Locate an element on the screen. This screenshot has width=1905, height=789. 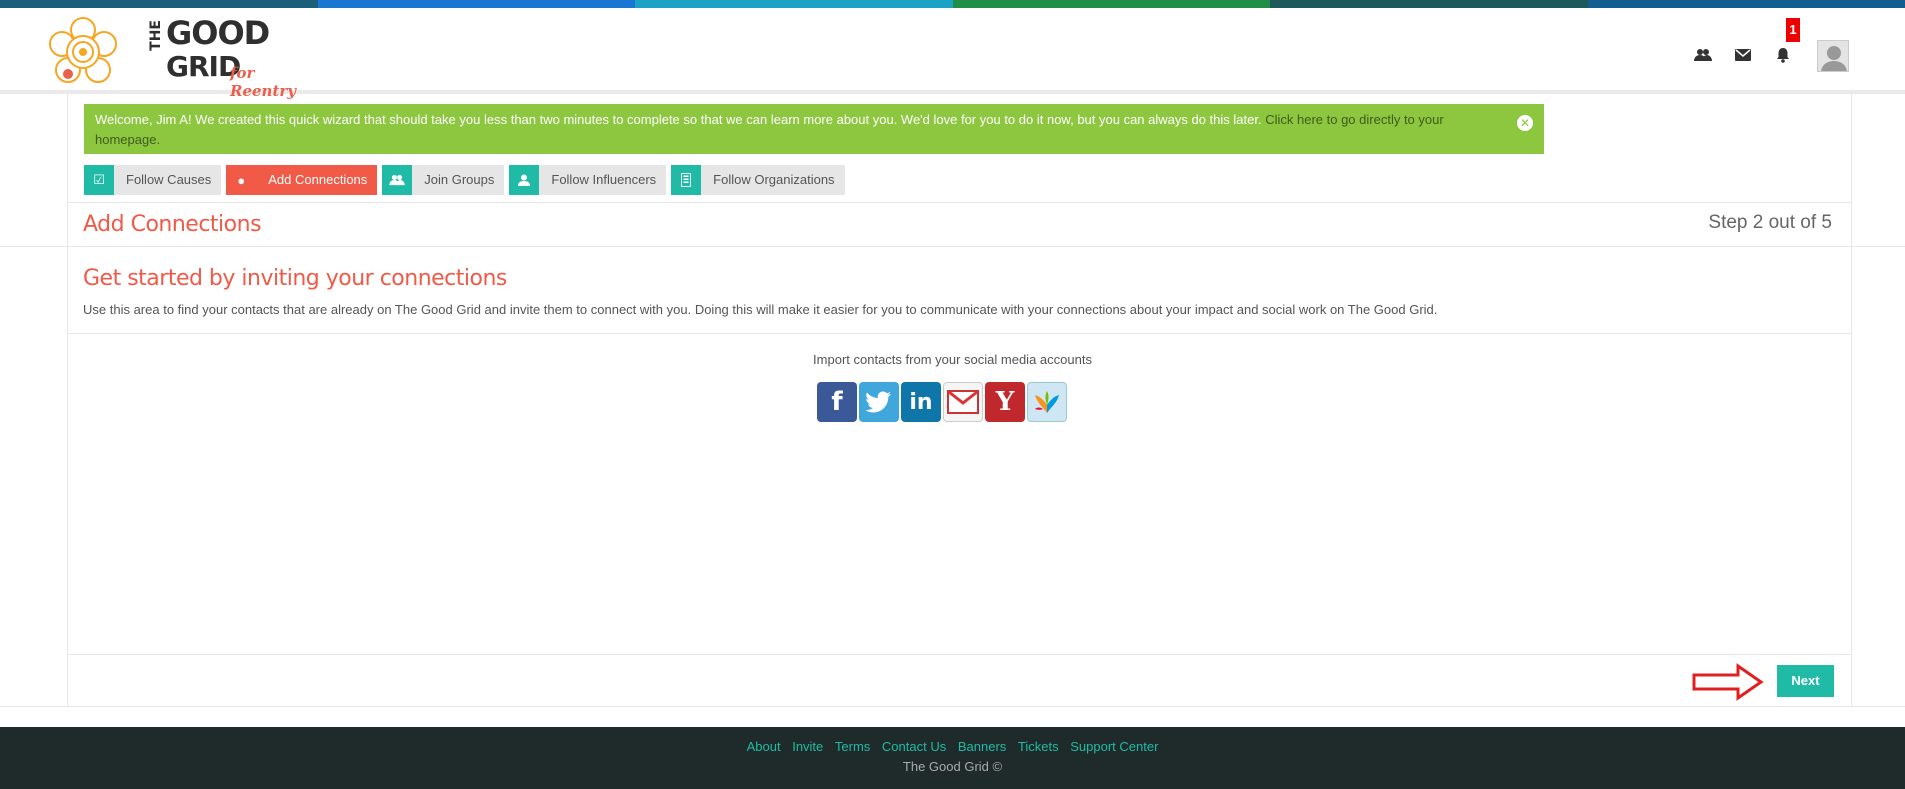
step-follow-influencers: Follow Influencers is located at coordinates (588, 180).